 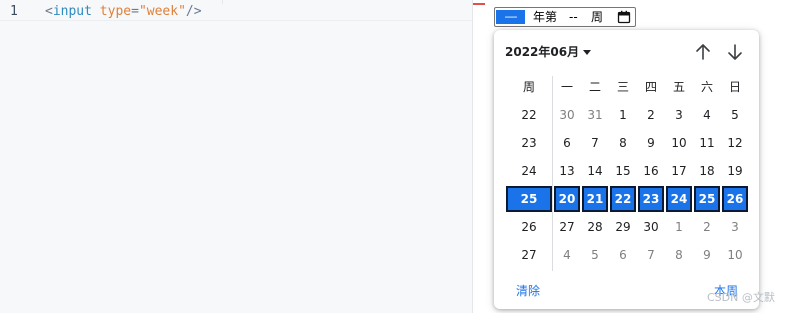 I want to click on day-cell: 23, so click(x=651, y=199).